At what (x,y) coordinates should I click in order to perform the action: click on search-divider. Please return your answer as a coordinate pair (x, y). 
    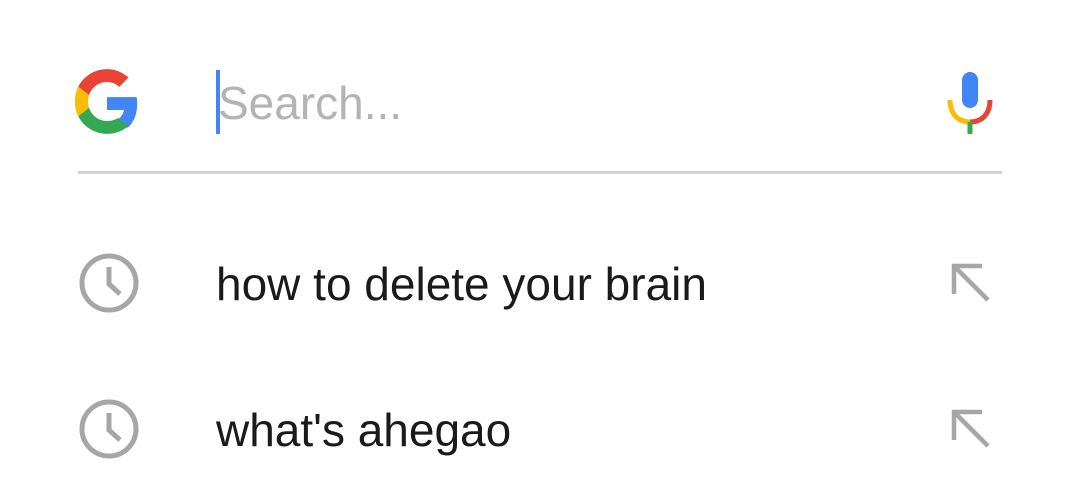
    Looking at the image, I should click on (540, 172).